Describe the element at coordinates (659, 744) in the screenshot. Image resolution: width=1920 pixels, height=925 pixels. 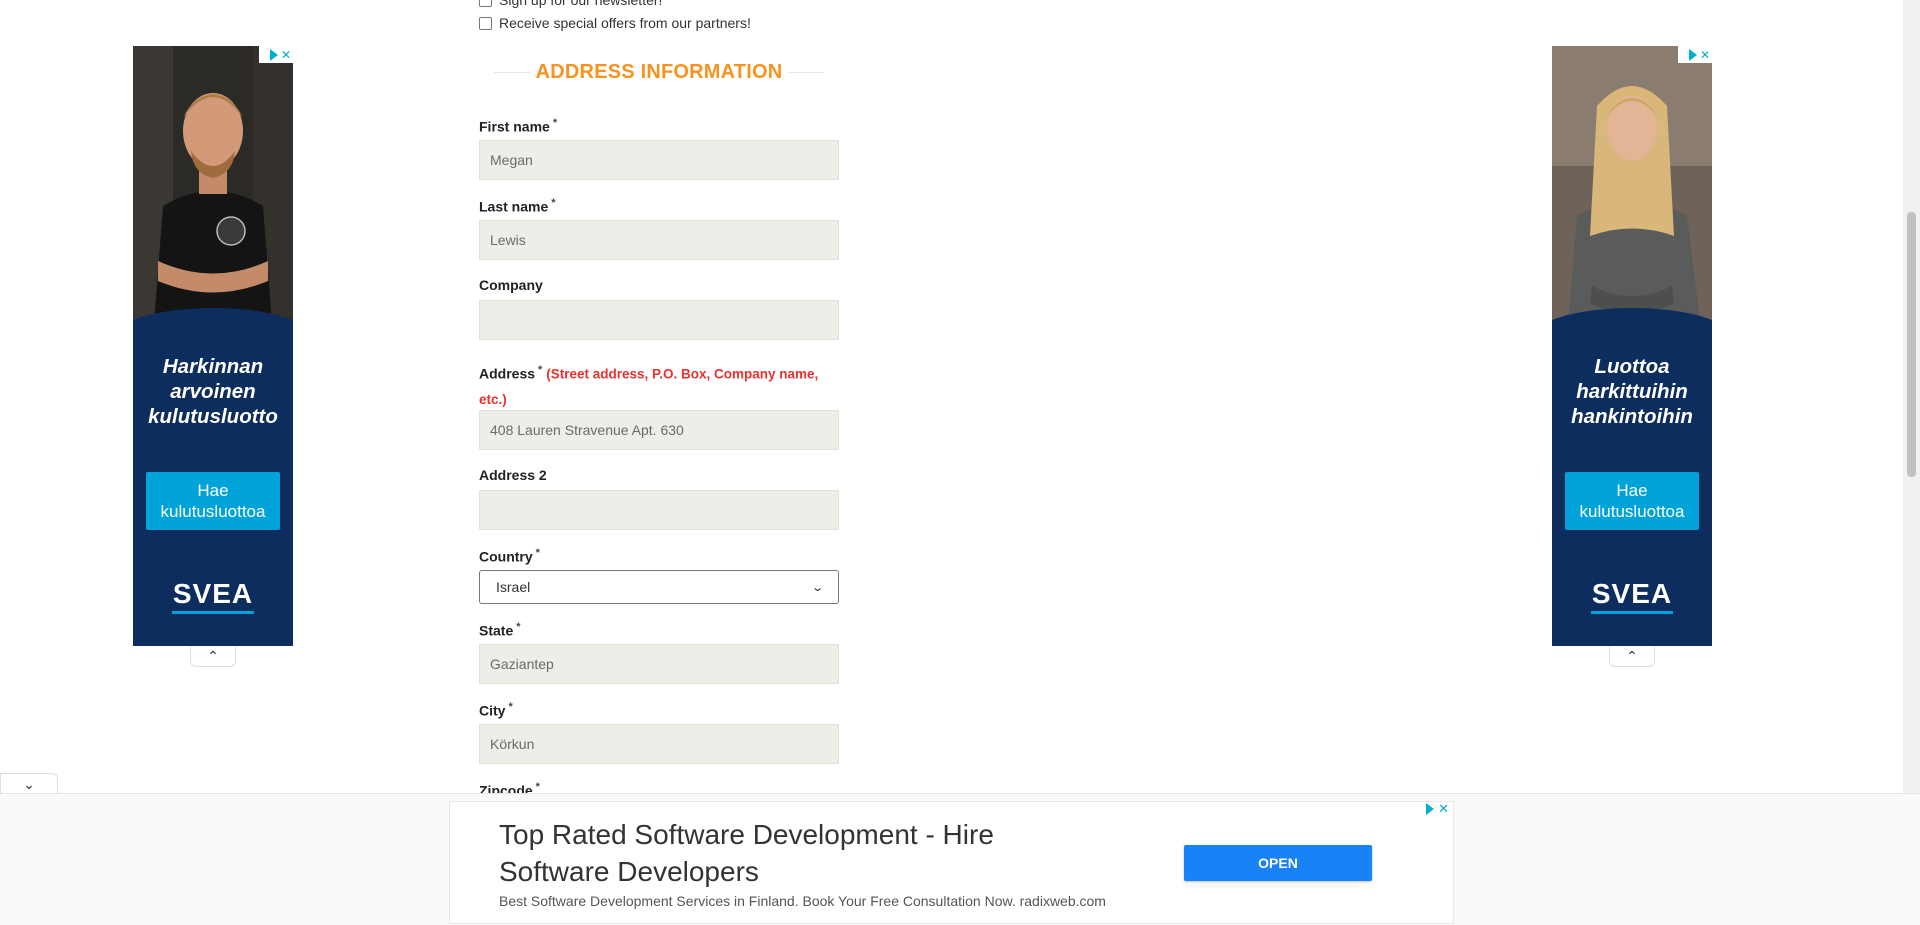
I see `city-input: Körkun` at that location.